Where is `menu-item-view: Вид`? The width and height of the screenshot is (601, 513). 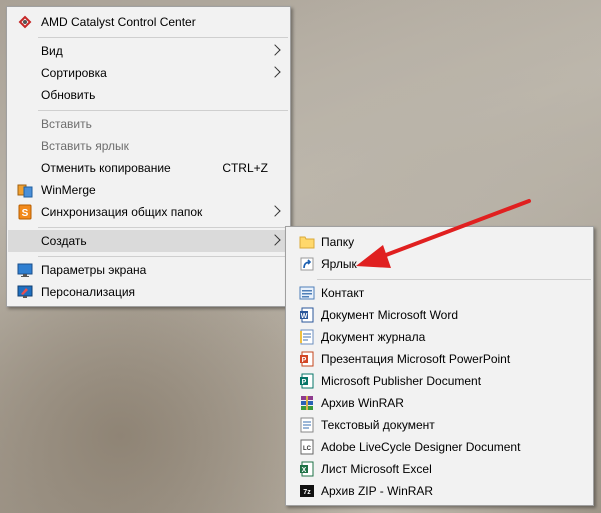
menu-item-view: Вид is located at coordinates (148, 51).